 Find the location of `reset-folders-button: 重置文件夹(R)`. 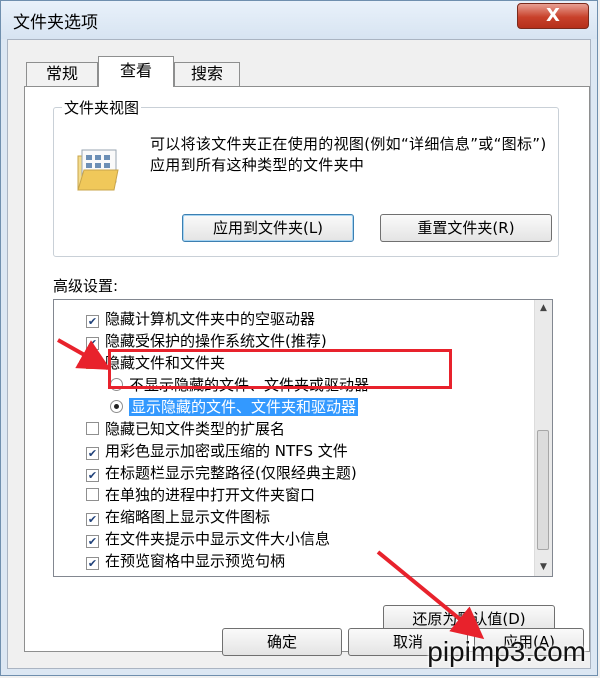

reset-folders-button: 重置文件夹(R) is located at coordinates (466, 228).